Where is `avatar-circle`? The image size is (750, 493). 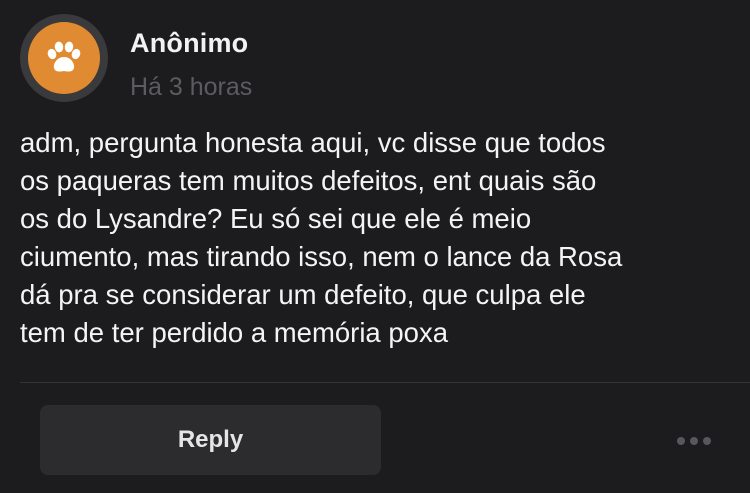 avatar-circle is located at coordinates (64, 58).